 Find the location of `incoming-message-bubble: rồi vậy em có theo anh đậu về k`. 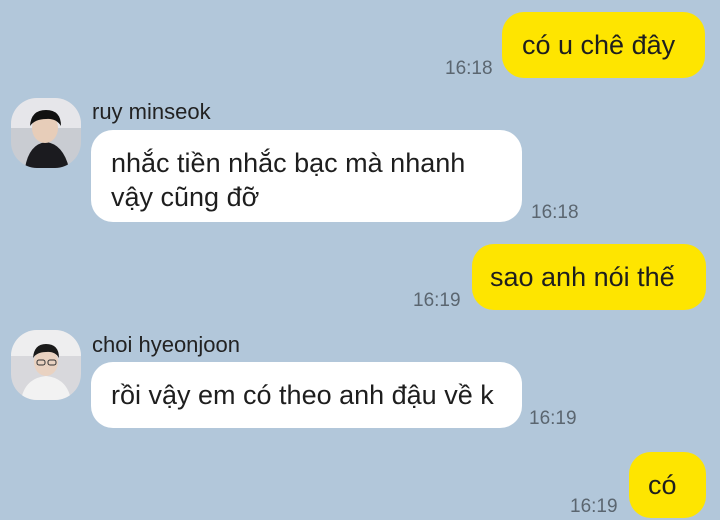

incoming-message-bubble: rồi vậy em có theo anh đậu về k is located at coordinates (306, 395).